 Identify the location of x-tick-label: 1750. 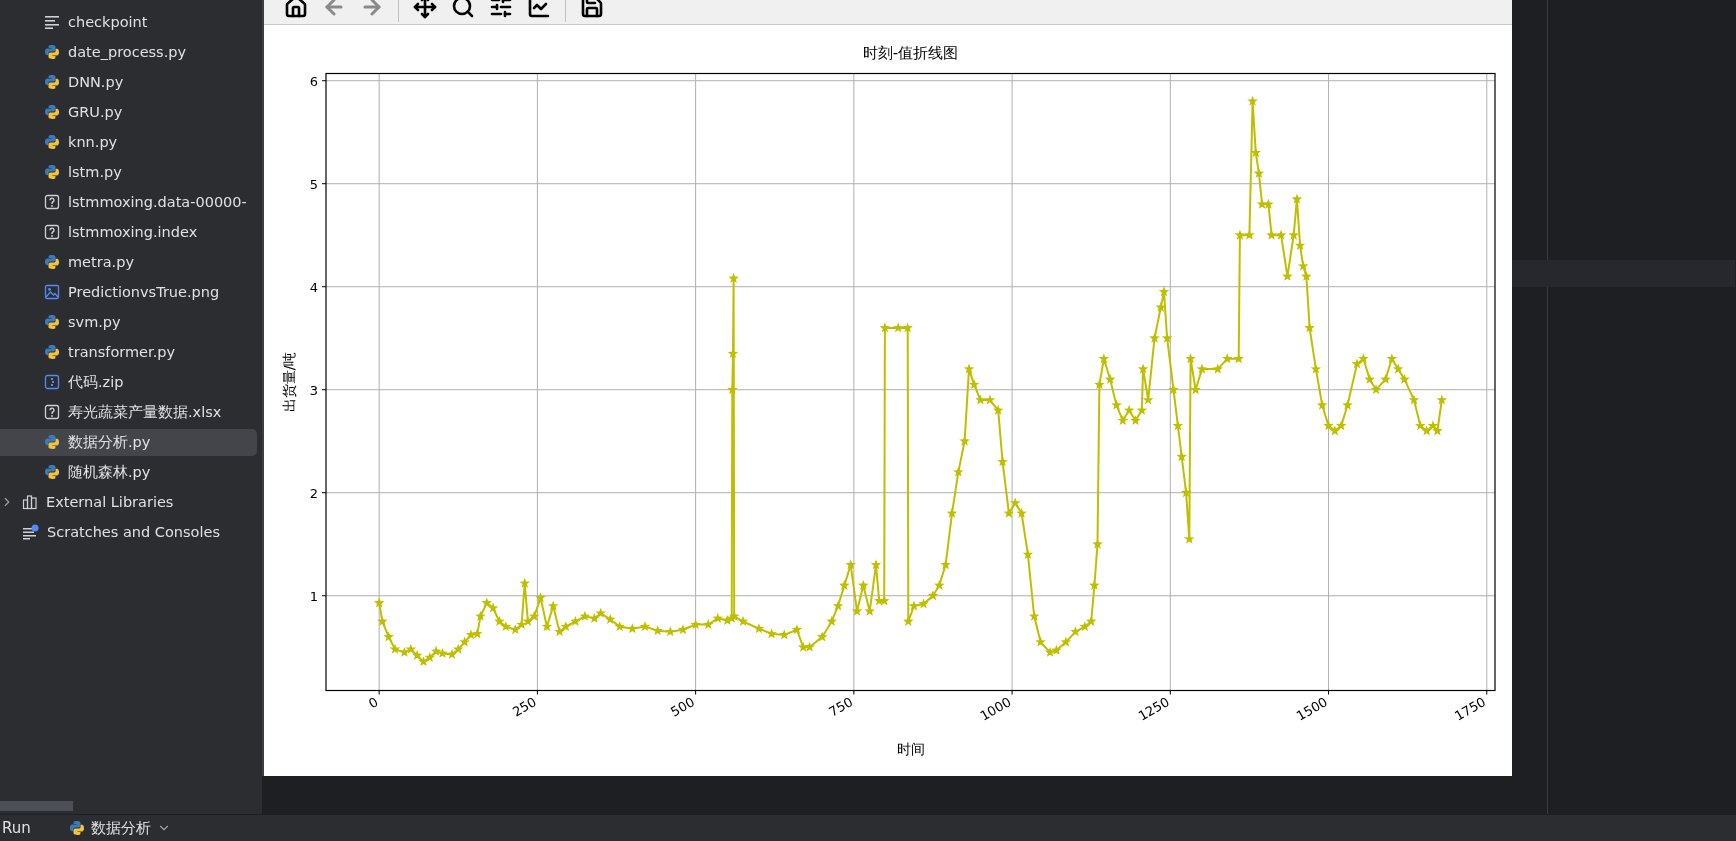
(1470, 709).